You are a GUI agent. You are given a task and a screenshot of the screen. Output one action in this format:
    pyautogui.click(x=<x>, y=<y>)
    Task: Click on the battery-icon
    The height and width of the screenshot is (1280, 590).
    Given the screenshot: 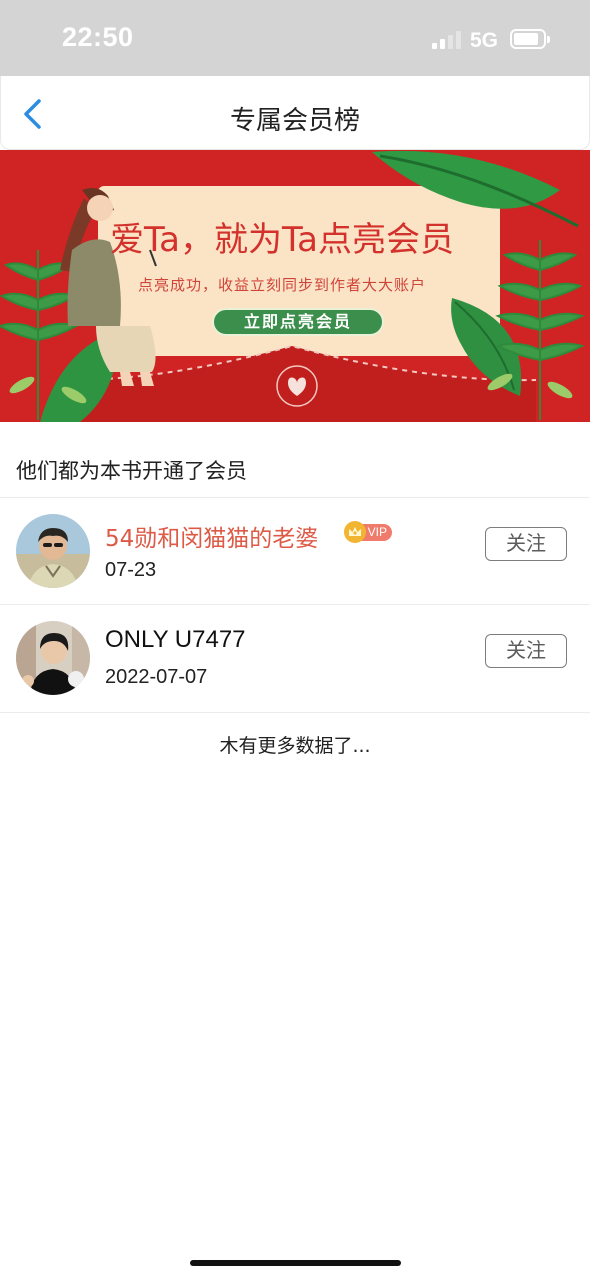 What is the action you would take?
    pyautogui.click(x=530, y=39)
    